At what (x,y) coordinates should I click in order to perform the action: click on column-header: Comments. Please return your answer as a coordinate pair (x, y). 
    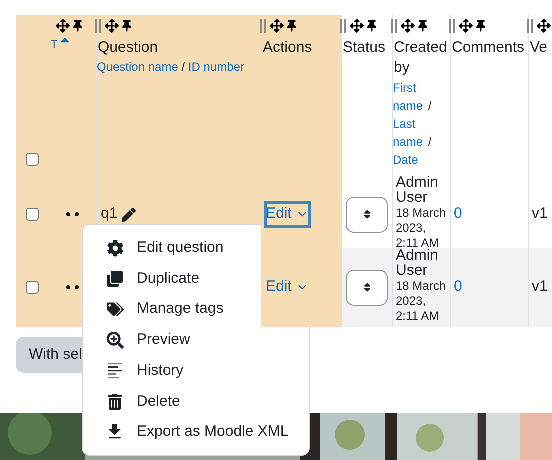
    Looking at the image, I should click on (488, 48).